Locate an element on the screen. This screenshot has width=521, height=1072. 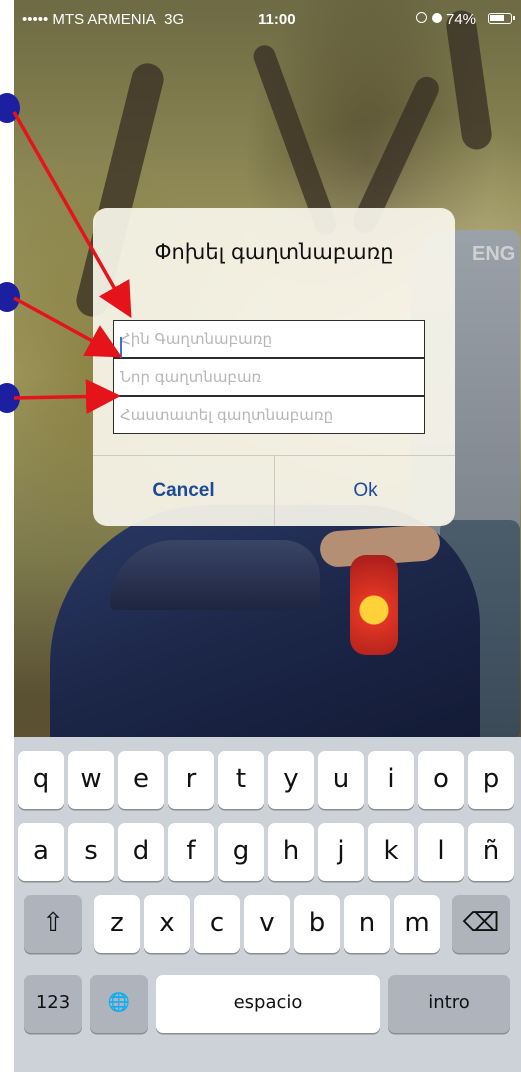
key-p: p is located at coordinates (491, 780).